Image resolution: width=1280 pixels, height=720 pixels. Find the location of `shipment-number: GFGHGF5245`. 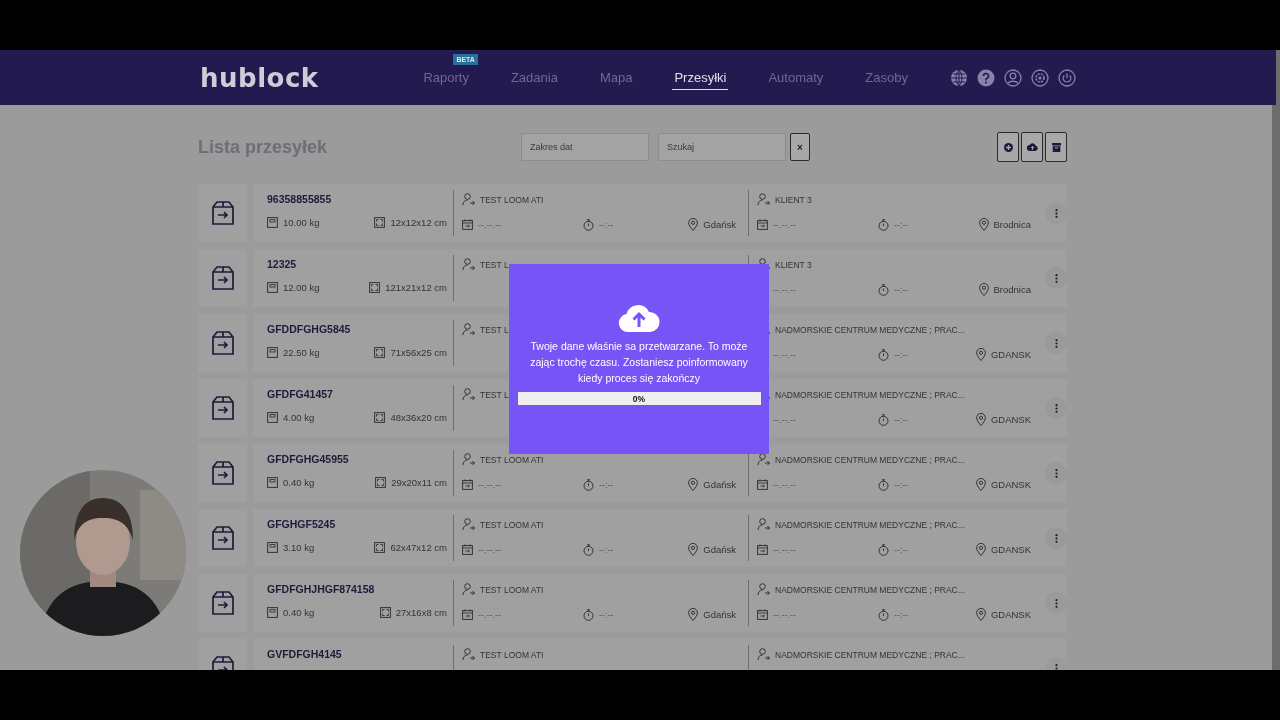

shipment-number: GFGHGF5245 is located at coordinates (302, 524).